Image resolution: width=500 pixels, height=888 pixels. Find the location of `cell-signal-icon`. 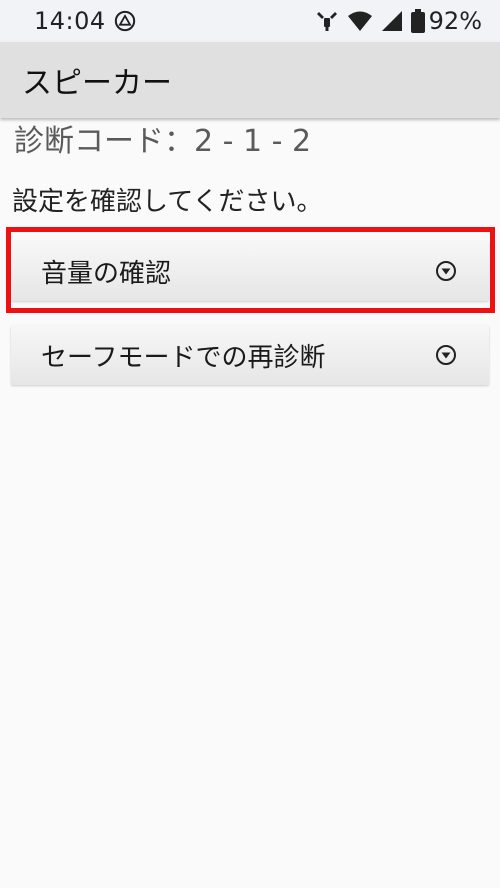

cell-signal-icon is located at coordinates (391, 21).